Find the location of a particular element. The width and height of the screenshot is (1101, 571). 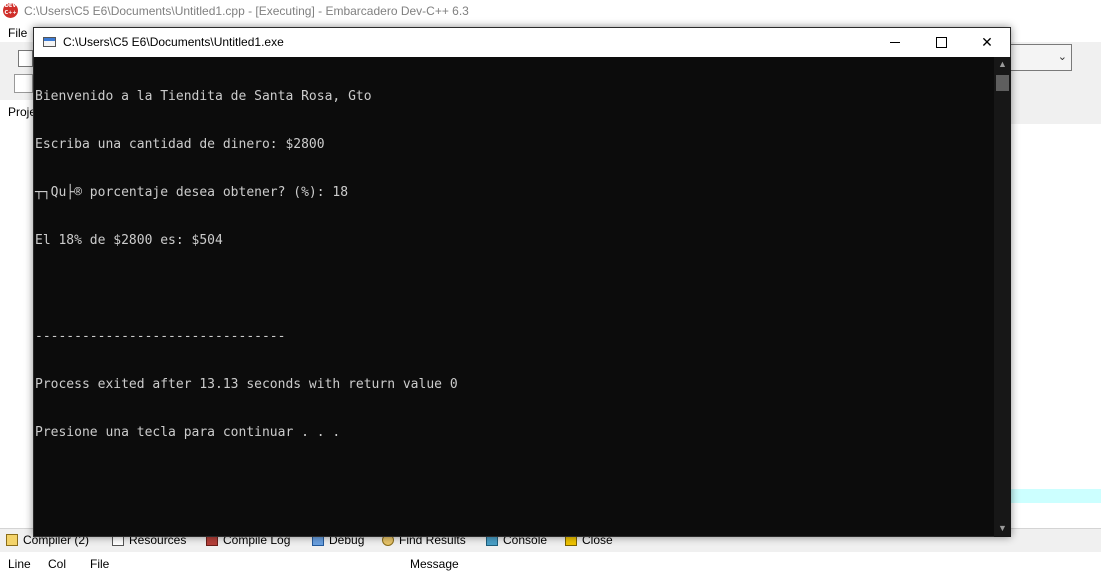

console-app-icon is located at coordinates (49, 42).